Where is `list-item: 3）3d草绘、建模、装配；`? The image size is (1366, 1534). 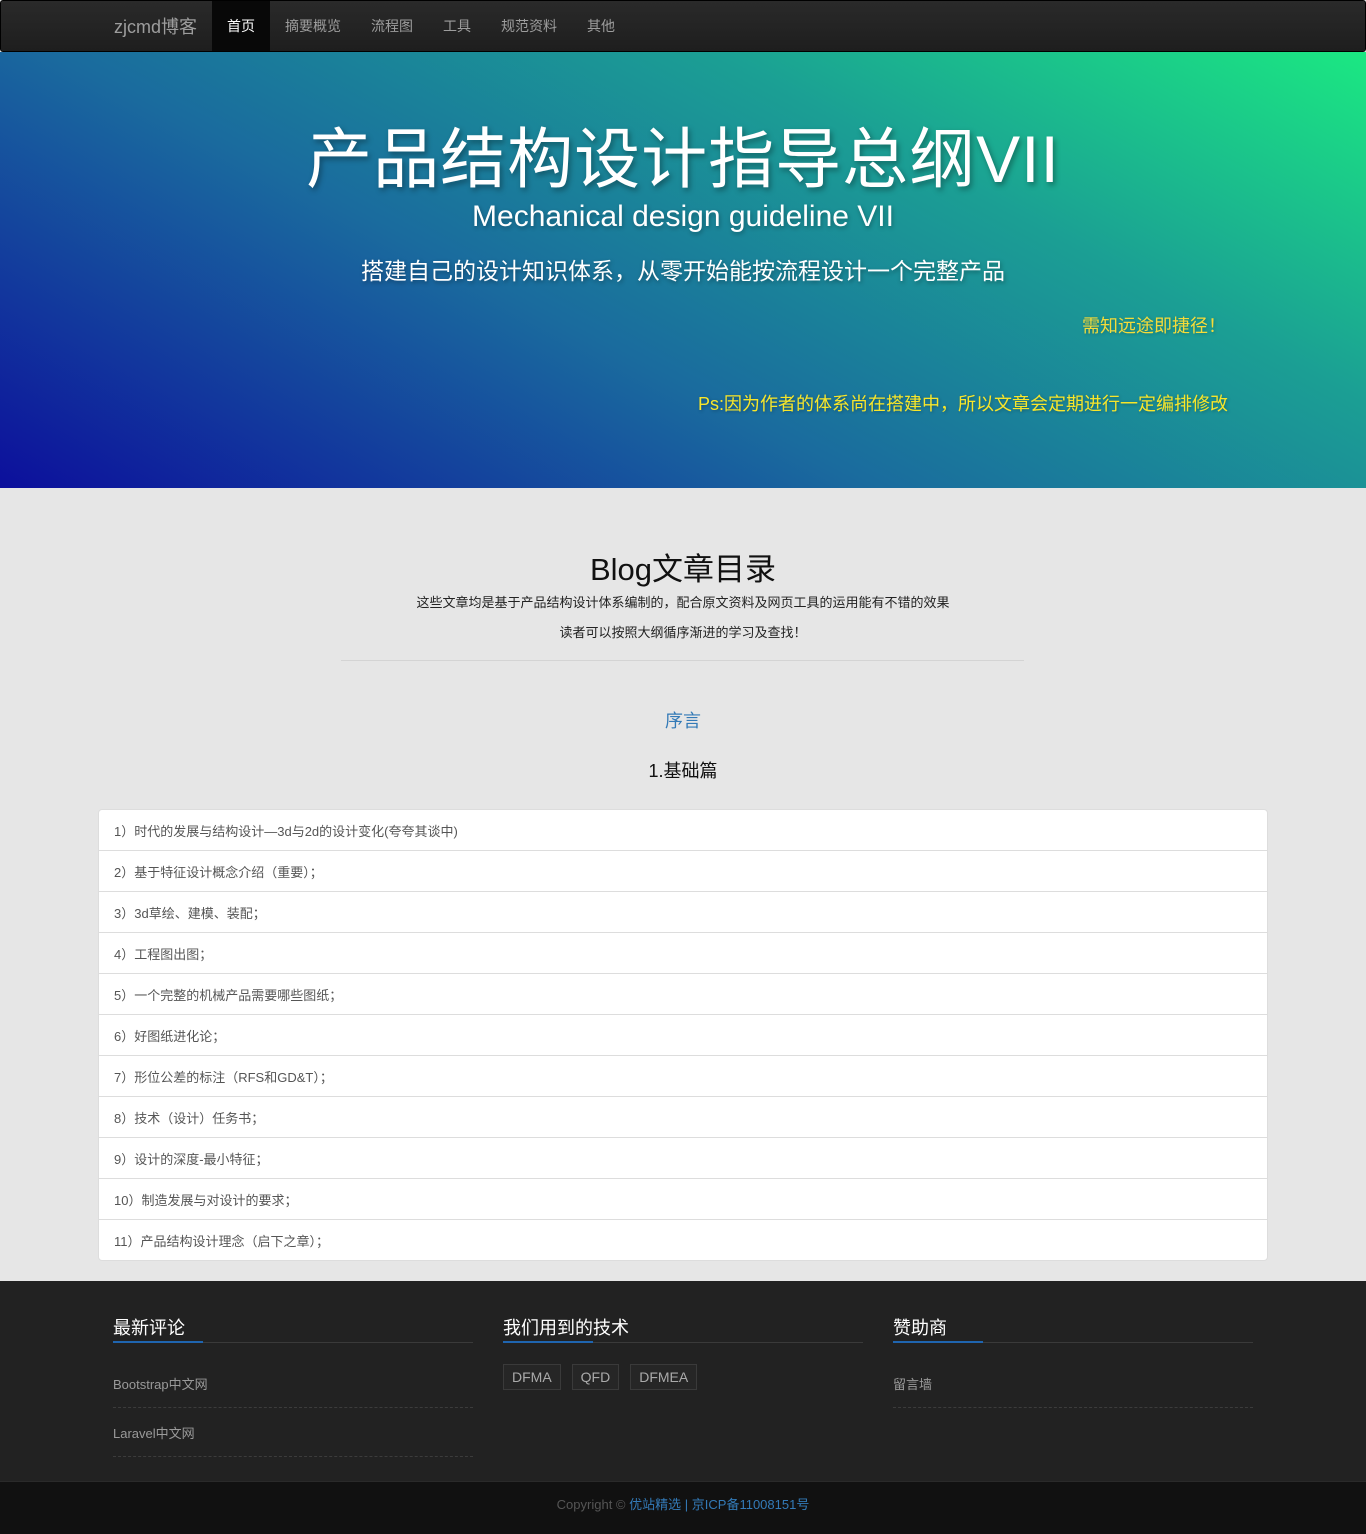
list-item: 3）3d草绘、建模、装配； is located at coordinates (683, 911).